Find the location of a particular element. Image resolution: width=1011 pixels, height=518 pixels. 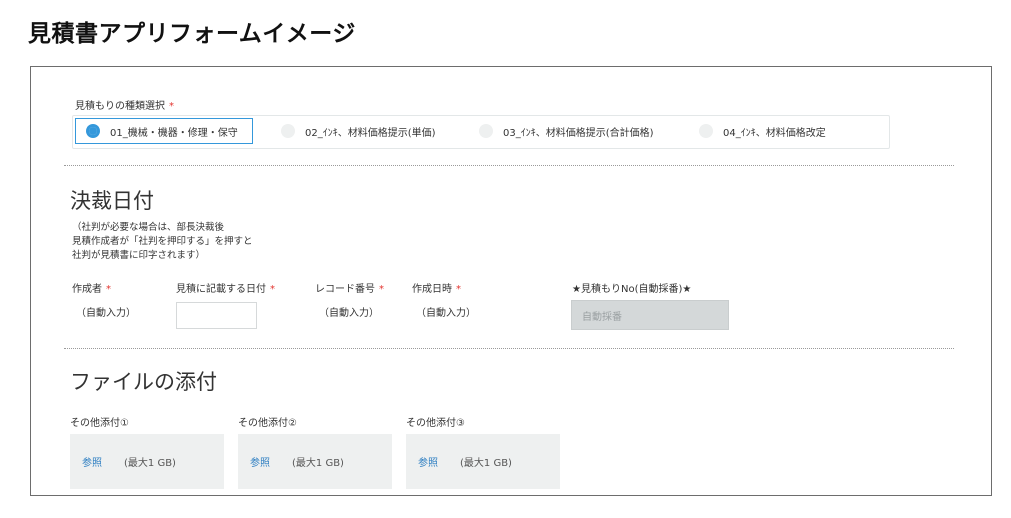

quote-type-option-02: 02_ｲﾝｷ、材料価格提示(単価) is located at coordinates (366, 131).